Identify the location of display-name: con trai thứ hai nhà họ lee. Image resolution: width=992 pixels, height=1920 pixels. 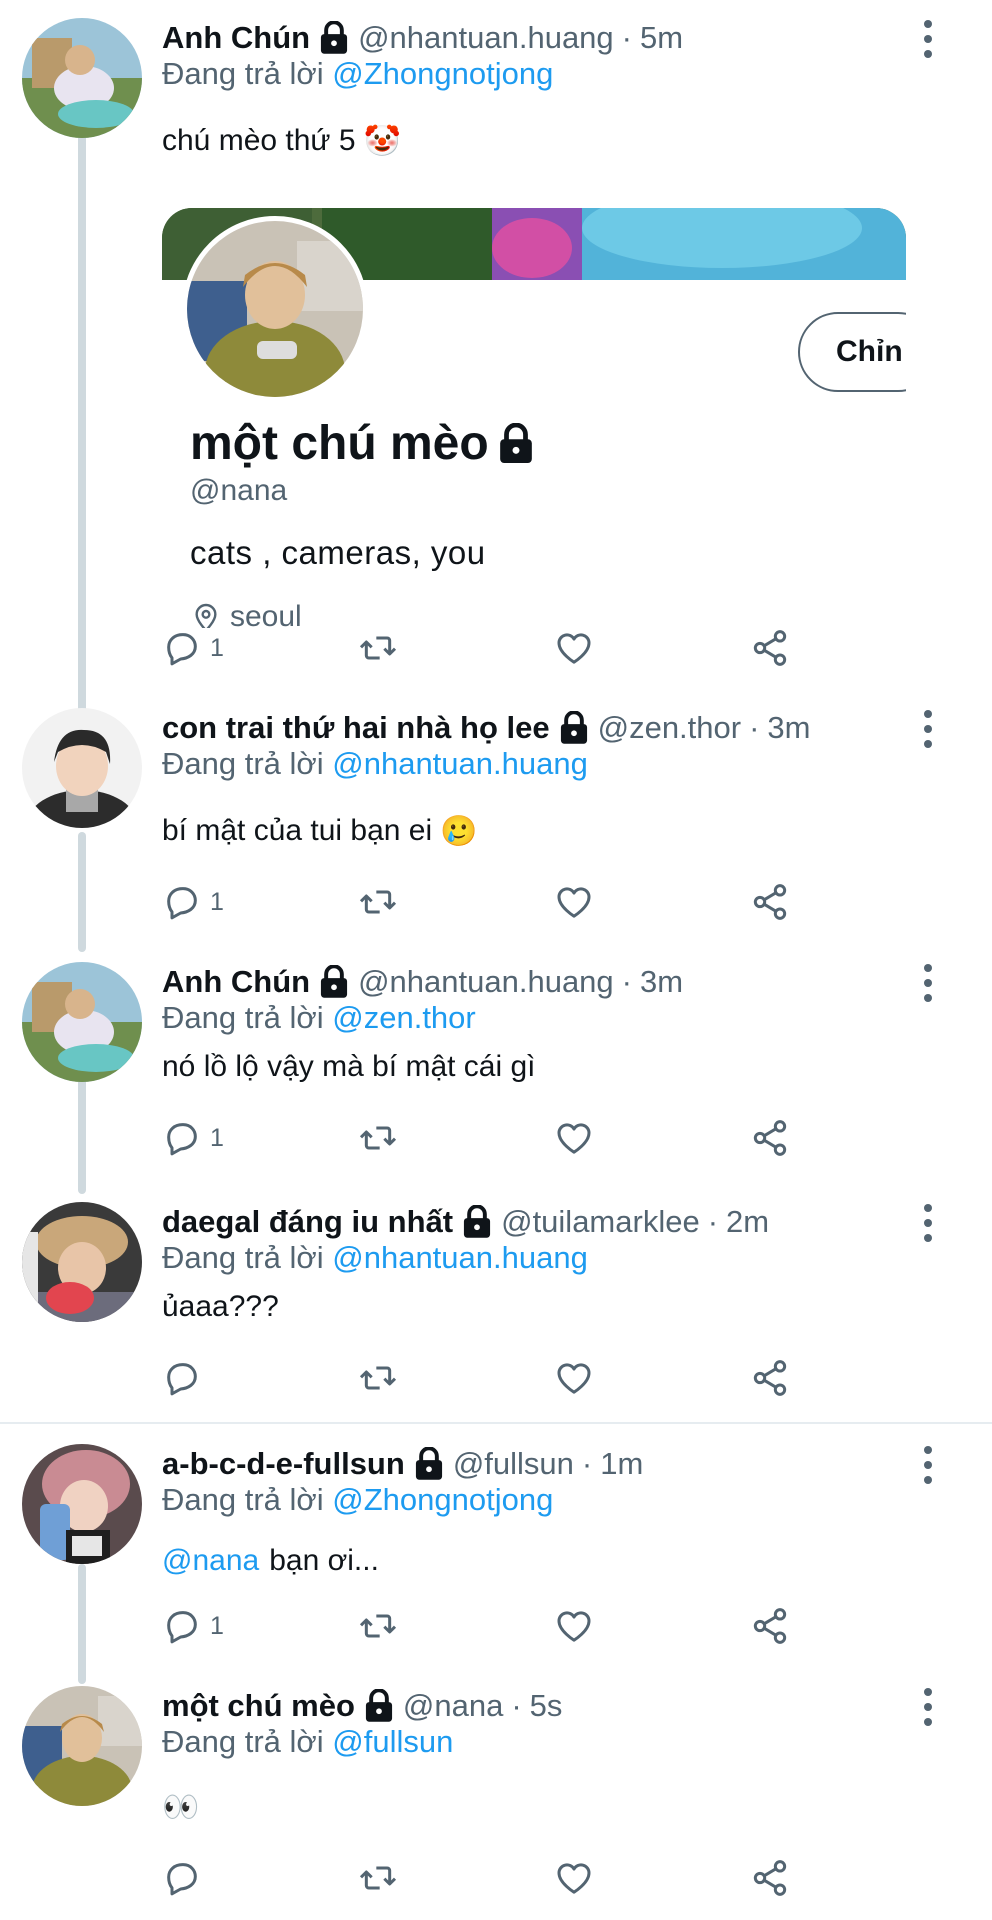
(356, 728).